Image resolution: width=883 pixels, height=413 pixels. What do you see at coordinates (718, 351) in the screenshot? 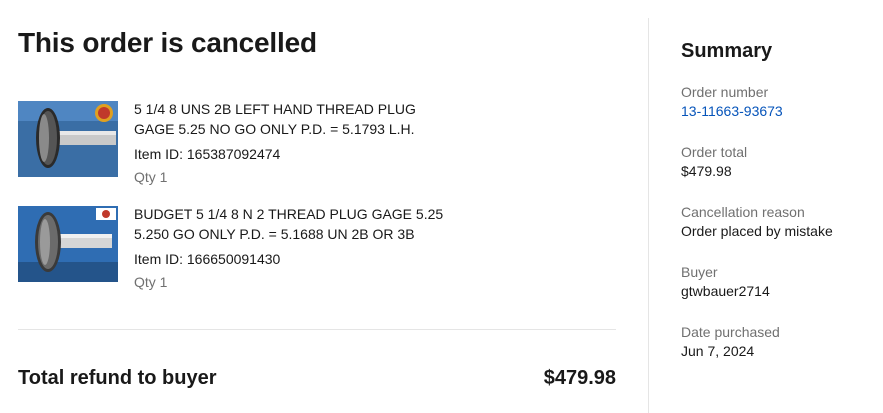
I see `date-purchased-value: Jun 7, 2024` at bounding box center [718, 351].